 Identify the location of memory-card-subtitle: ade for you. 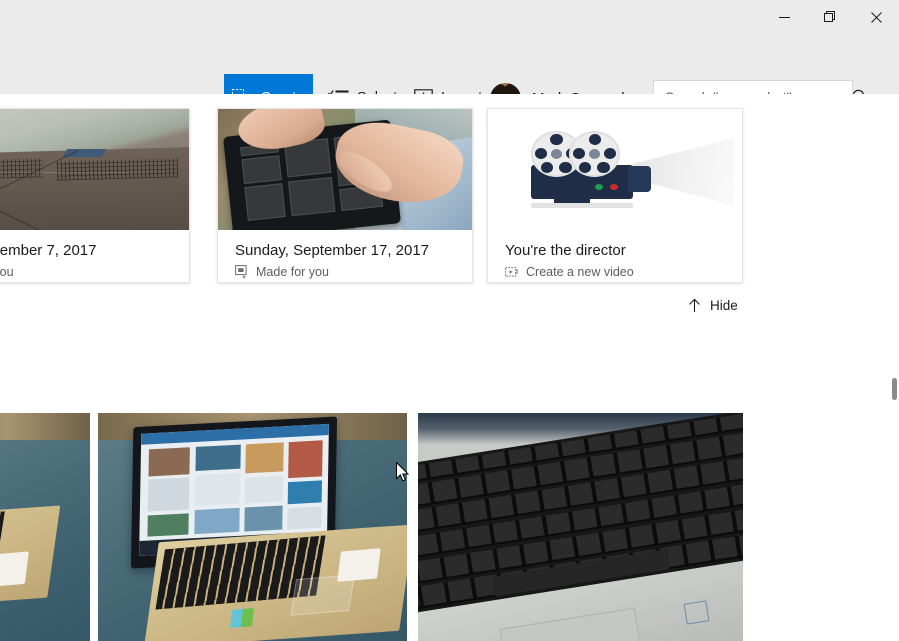
(7, 272).